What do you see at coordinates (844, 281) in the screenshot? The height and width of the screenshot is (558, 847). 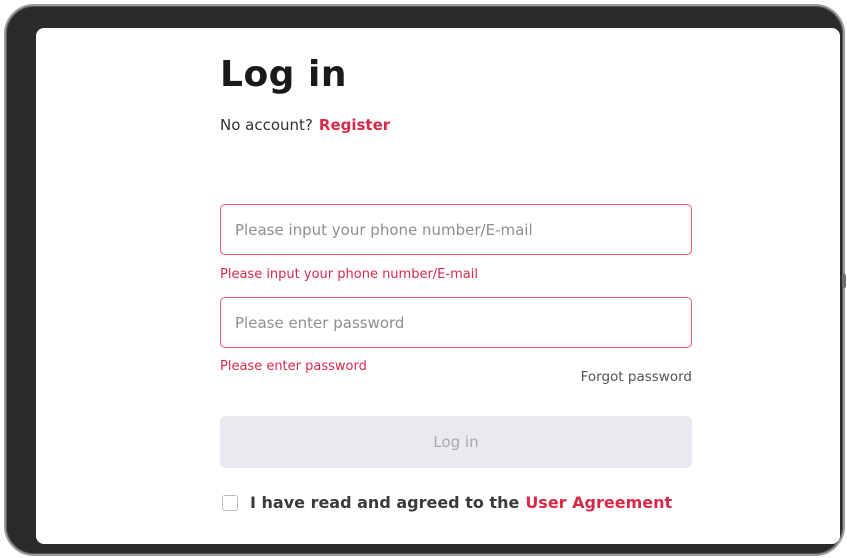 I see `device-side-button` at bounding box center [844, 281].